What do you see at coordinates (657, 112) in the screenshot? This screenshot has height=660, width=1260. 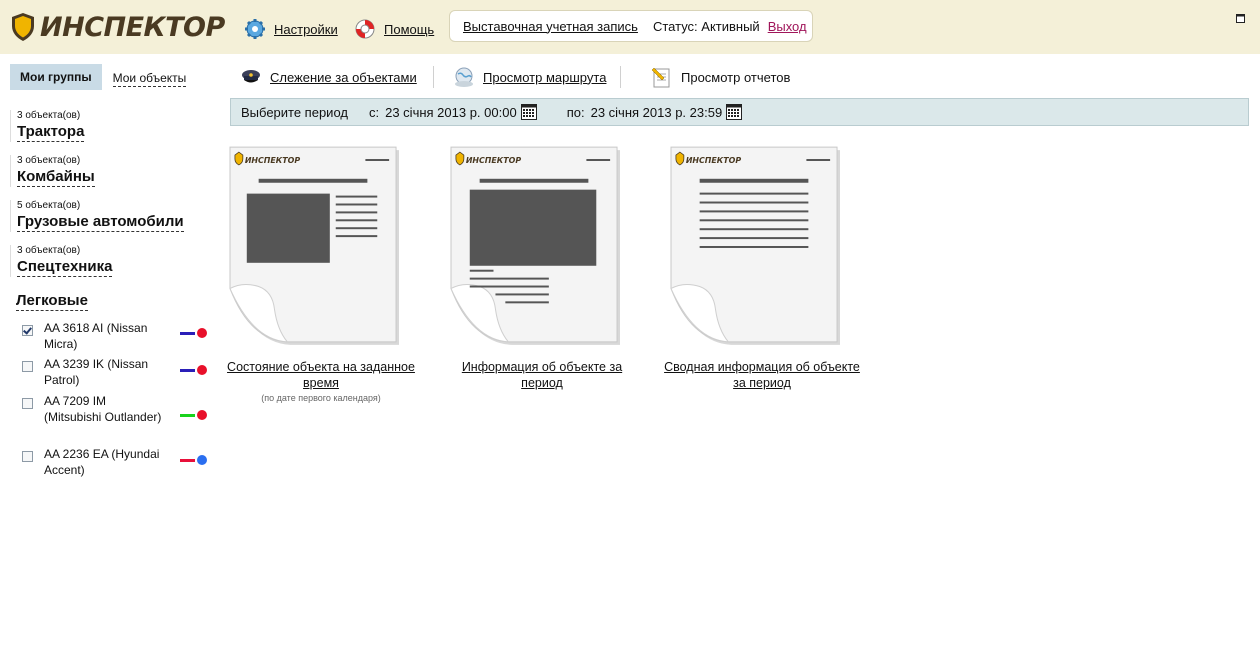 I see `period-to-value: 23 січня 2013 р. 23:59` at bounding box center [657, 112].